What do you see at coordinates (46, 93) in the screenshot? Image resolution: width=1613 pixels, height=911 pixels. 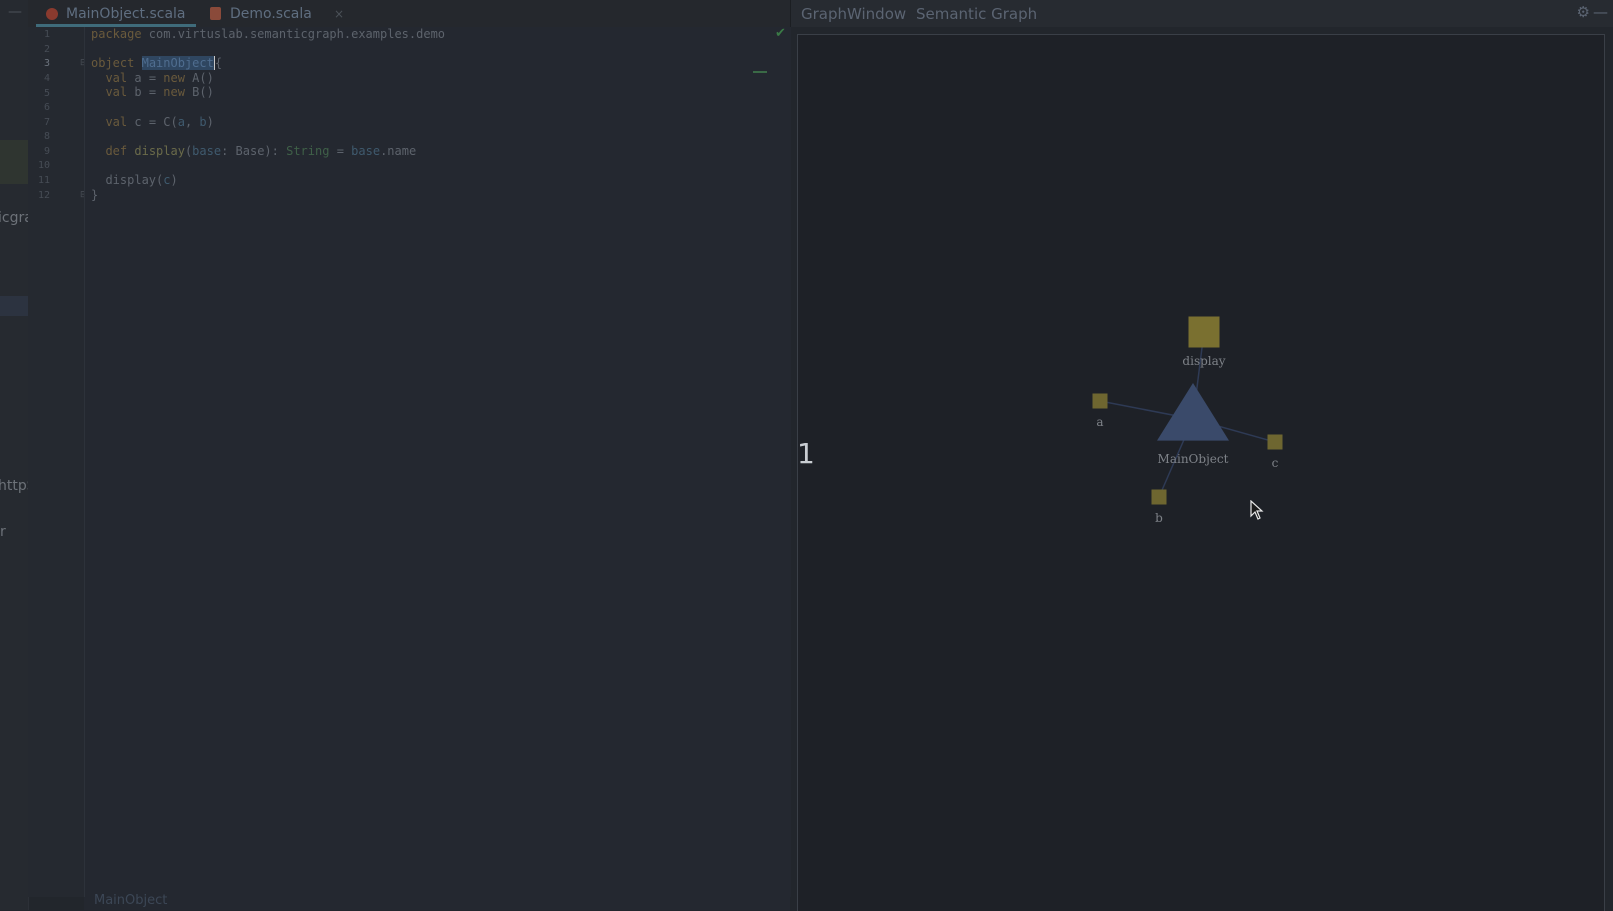 I see `line-number: 5` at bounding box center [46, 93].